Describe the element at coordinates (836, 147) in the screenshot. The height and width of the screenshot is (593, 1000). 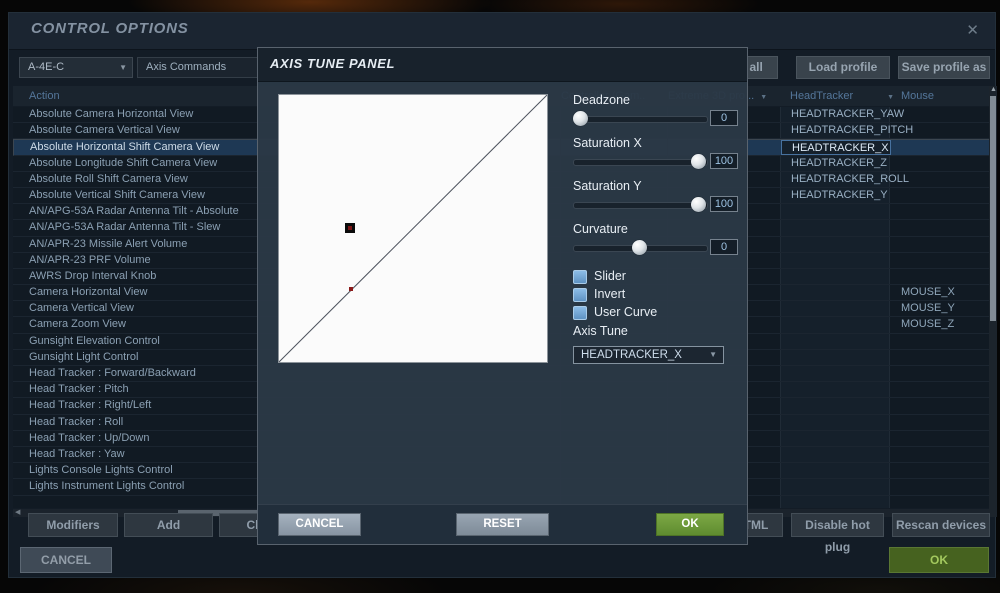
I see `headtracker-cell: HEADTRACKER_X` at that location.